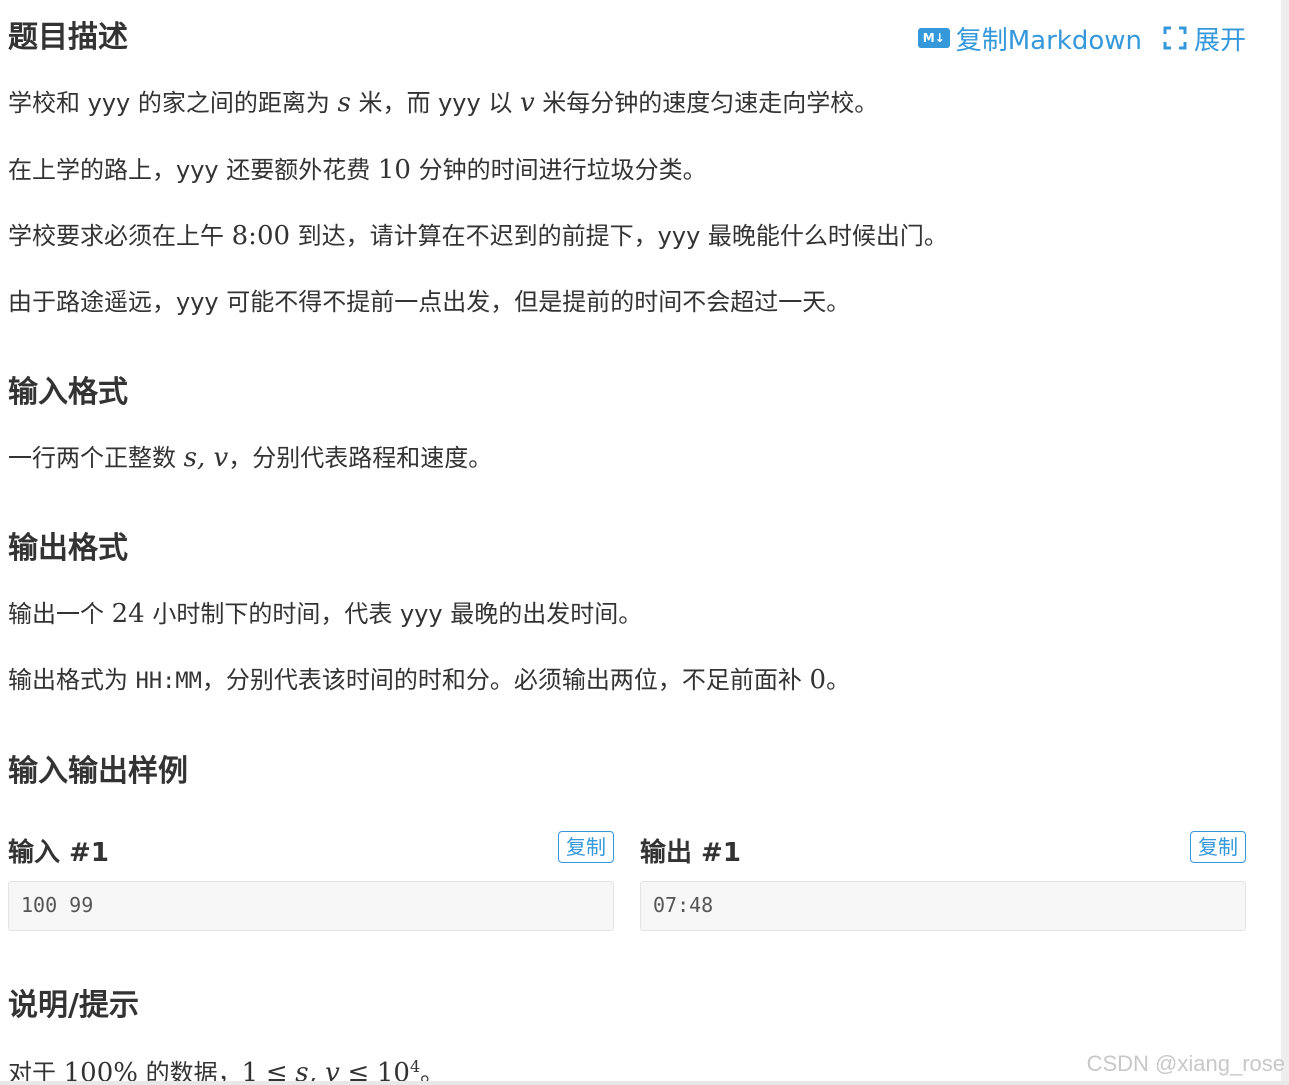 This screenshot has width=1289, height=1085. What do you see at coordinates (57, 905) in the screenshot?
I see `sample-input-value: 100 99` at bounding box center [57, 905].